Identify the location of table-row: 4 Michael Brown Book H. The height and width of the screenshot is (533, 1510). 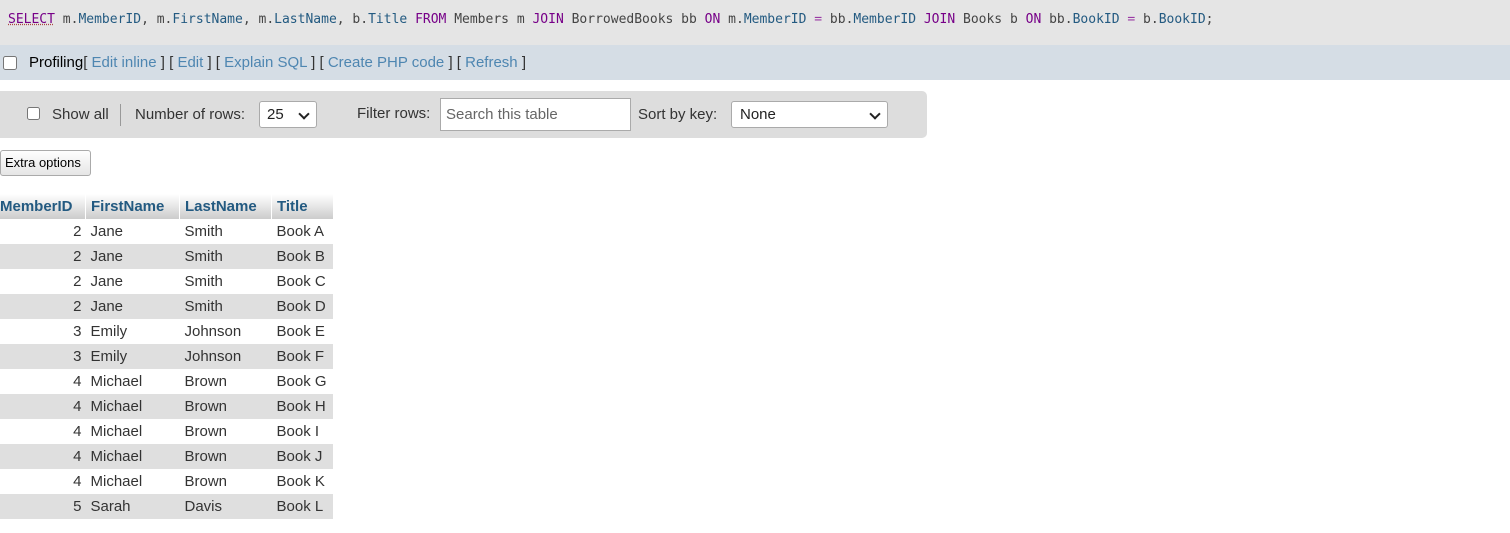
(166, 406).